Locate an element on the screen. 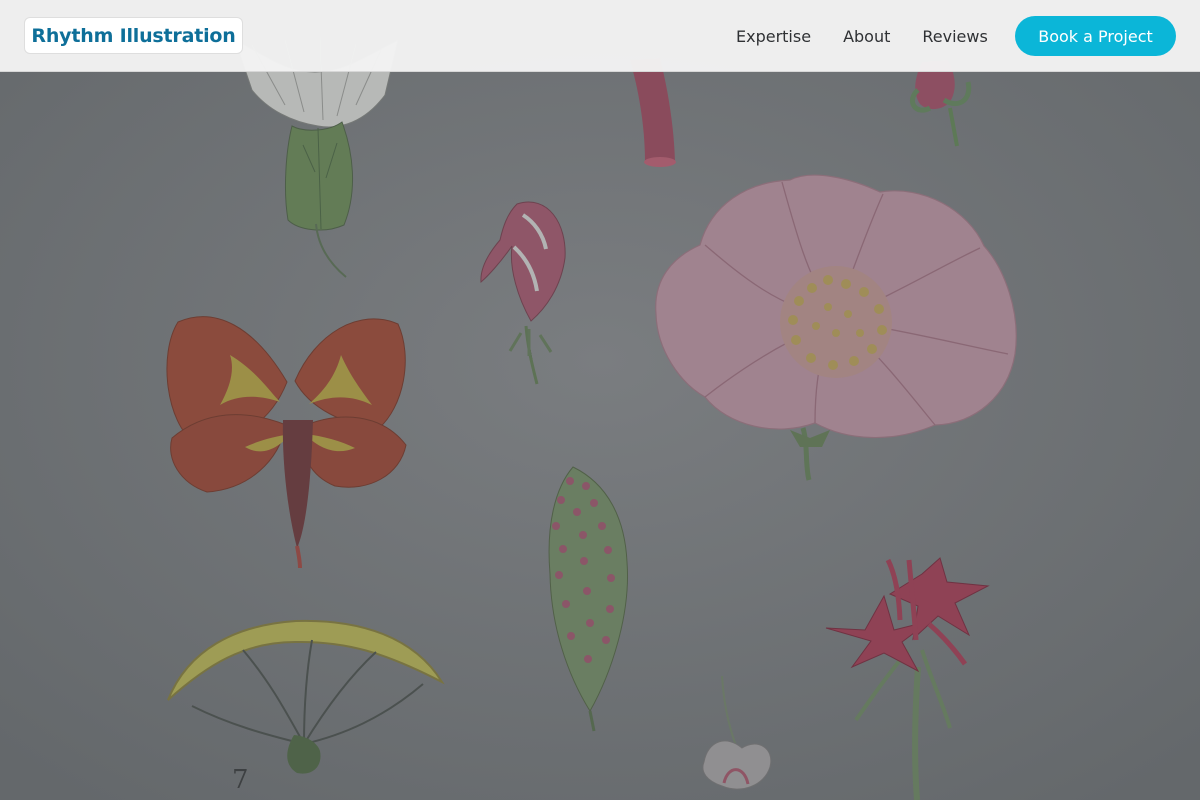 Image resolution: width=1200 pixels, height=800 pixels. nav-item-expertise: Expertise is located at coordinates (773, 36).